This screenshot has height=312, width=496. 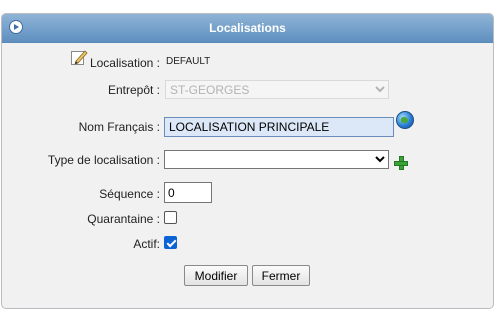 What do you see at coordinates (129, 194) in the screenshot?
I see `sequence-label: Séquence :` at bounding box center [129, 194].